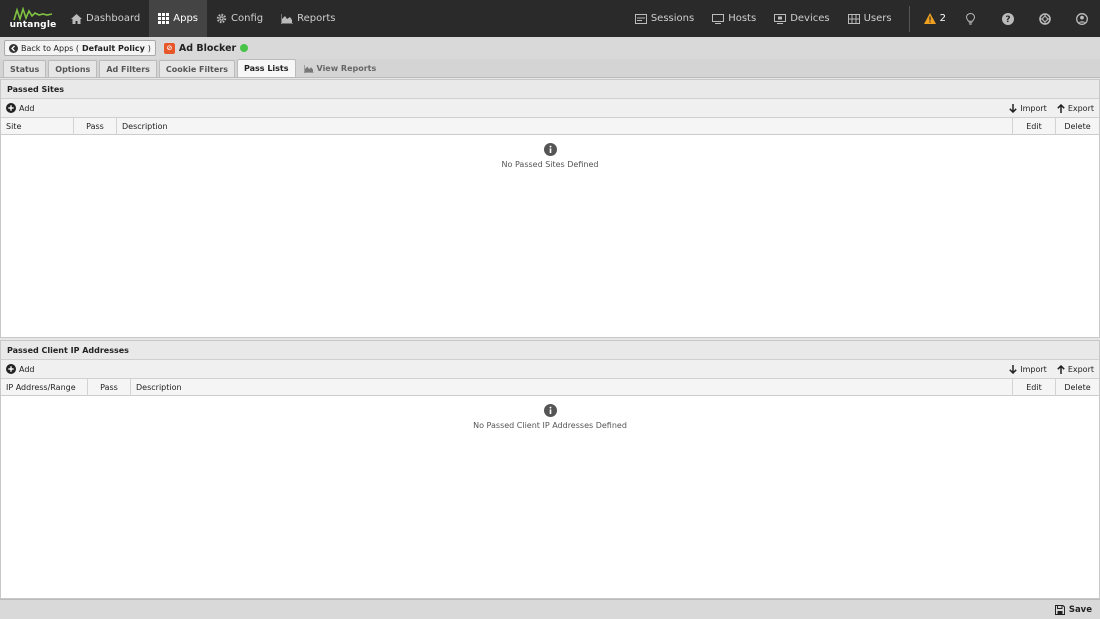  I want to click on column-header-ip-address: IP Address/Range, so click(44, 387).